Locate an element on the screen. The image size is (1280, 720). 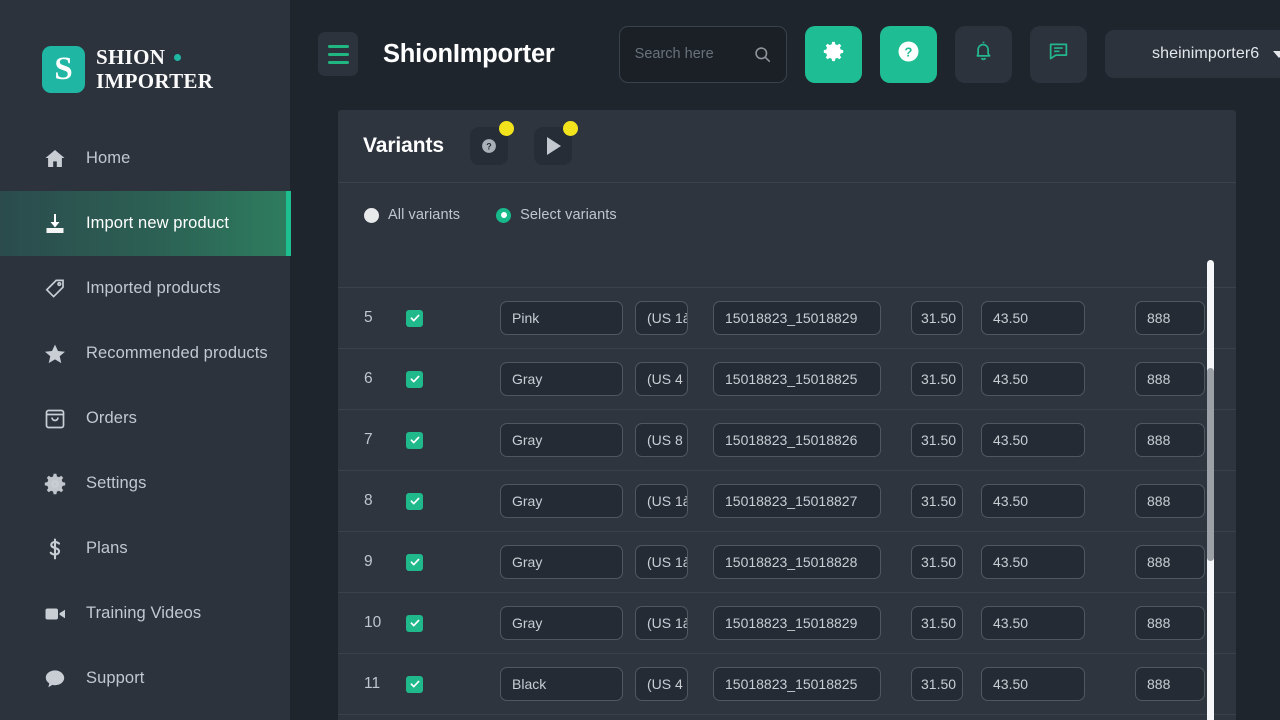
search-input is located at coordinates (693, 54).